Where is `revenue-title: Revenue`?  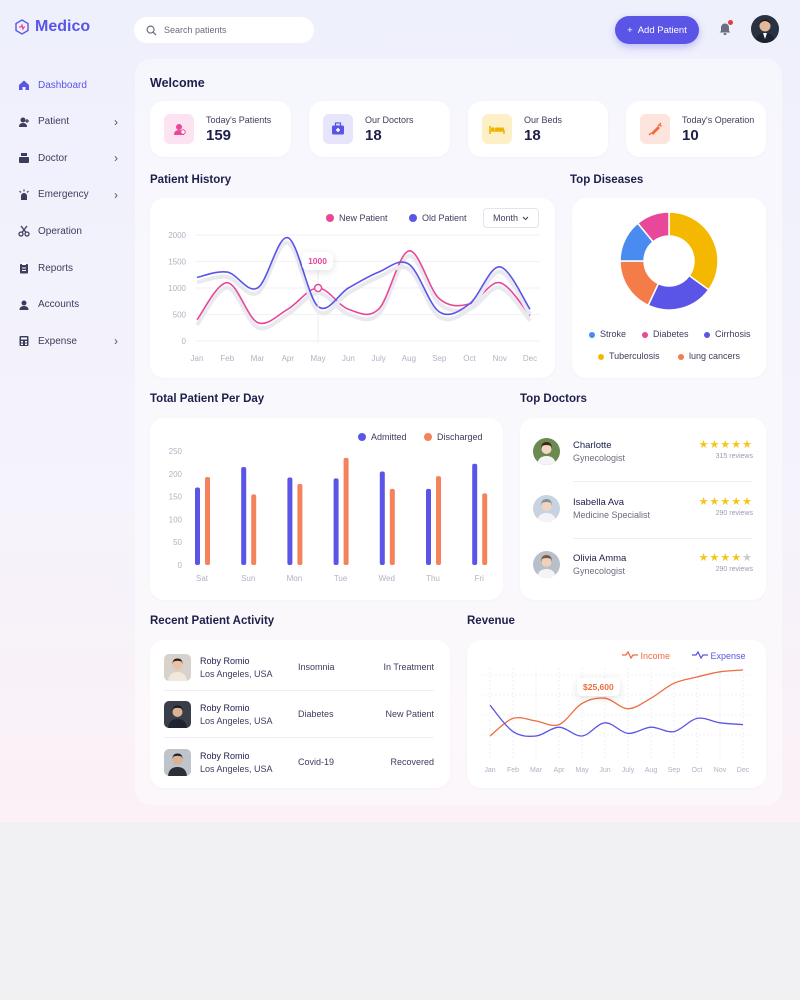
revenue-title: Revenue is located at coordinates (491, 621).